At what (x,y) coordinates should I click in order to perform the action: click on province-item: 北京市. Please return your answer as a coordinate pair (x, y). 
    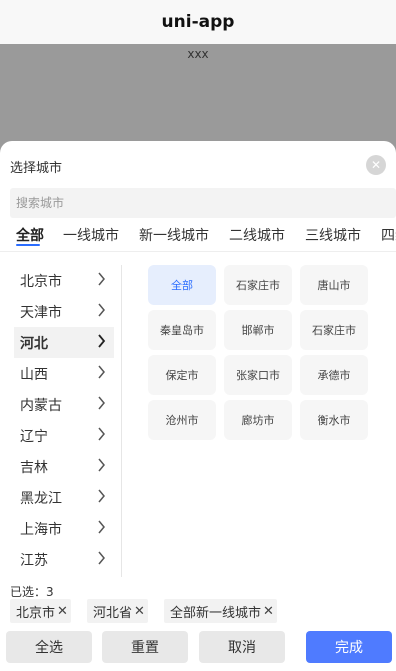
    Looking at the image, I should click on (64, 280).